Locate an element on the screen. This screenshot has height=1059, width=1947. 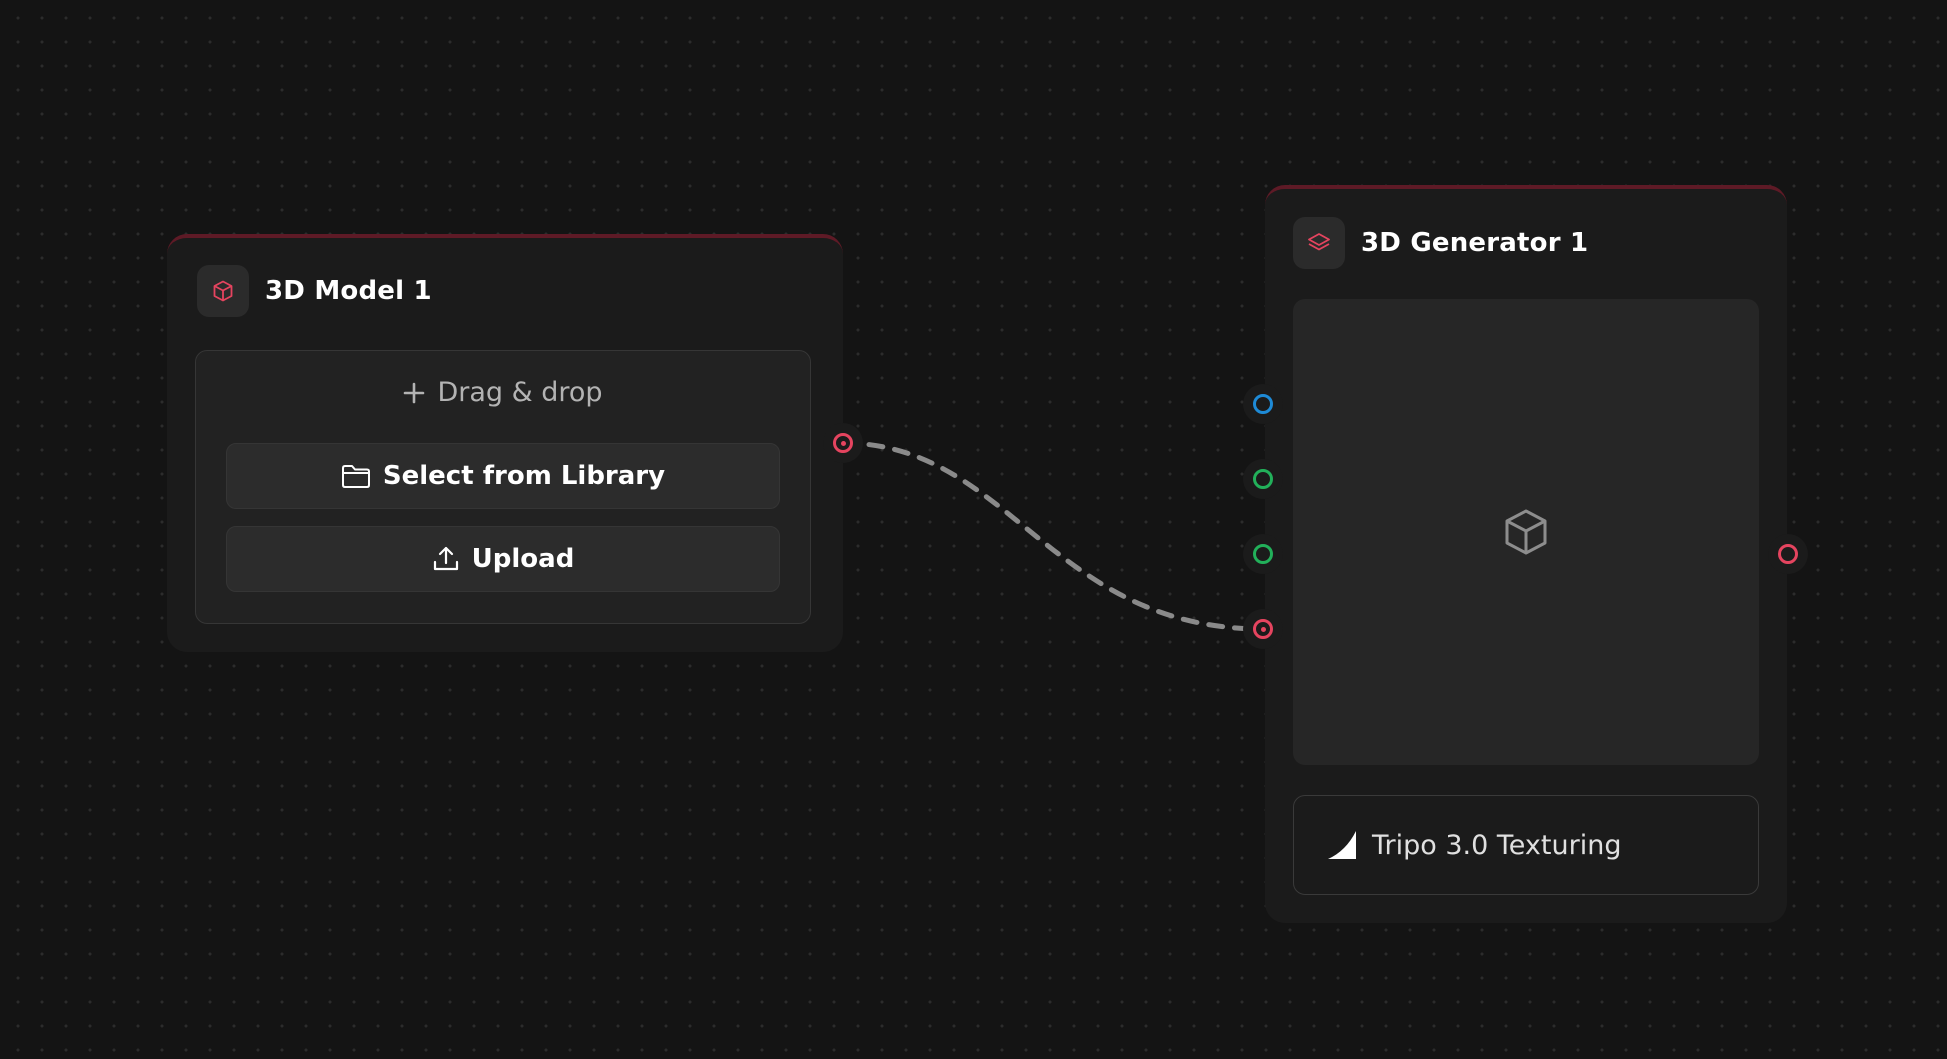
select-from-library-label: Select from Library is located at coordinates (524, 476).